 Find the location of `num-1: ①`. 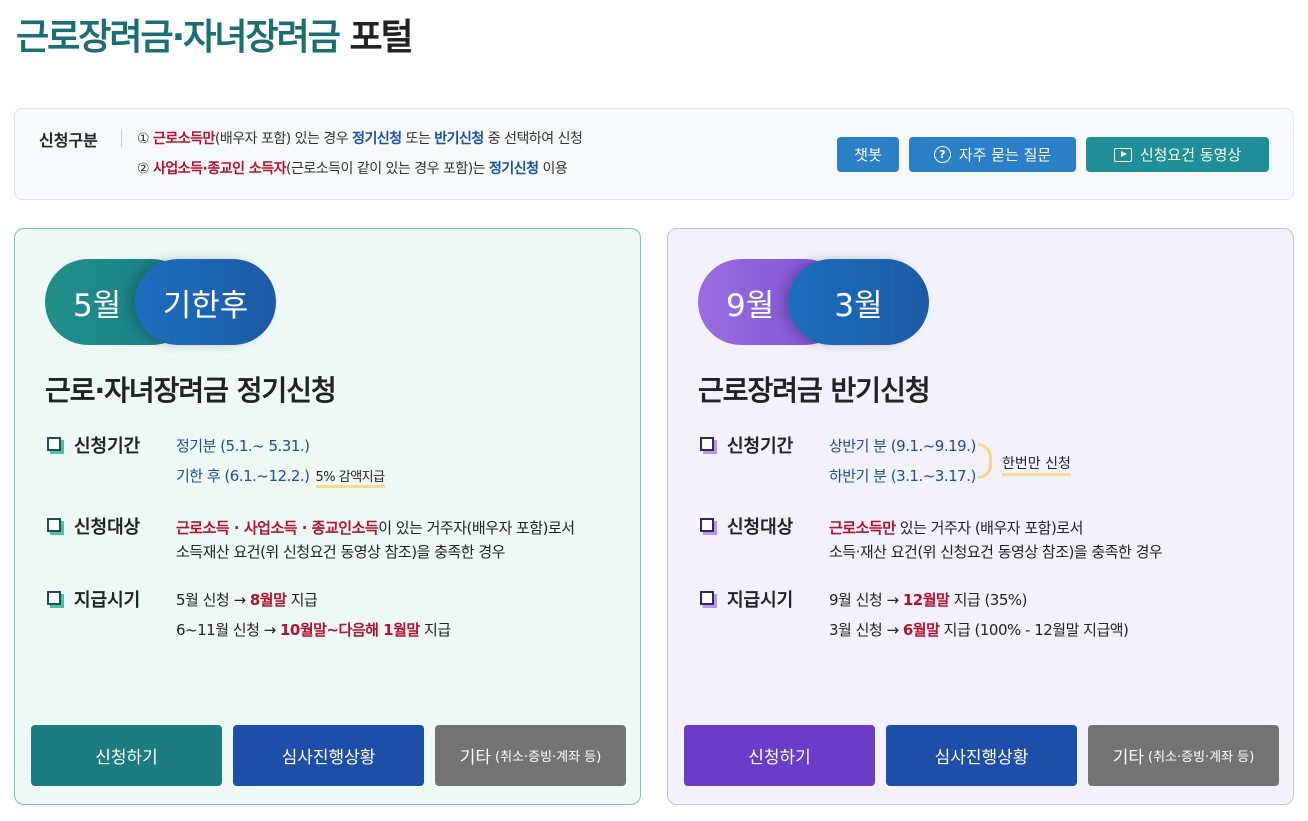

num-1: ① is located at coordinates (143, 139).